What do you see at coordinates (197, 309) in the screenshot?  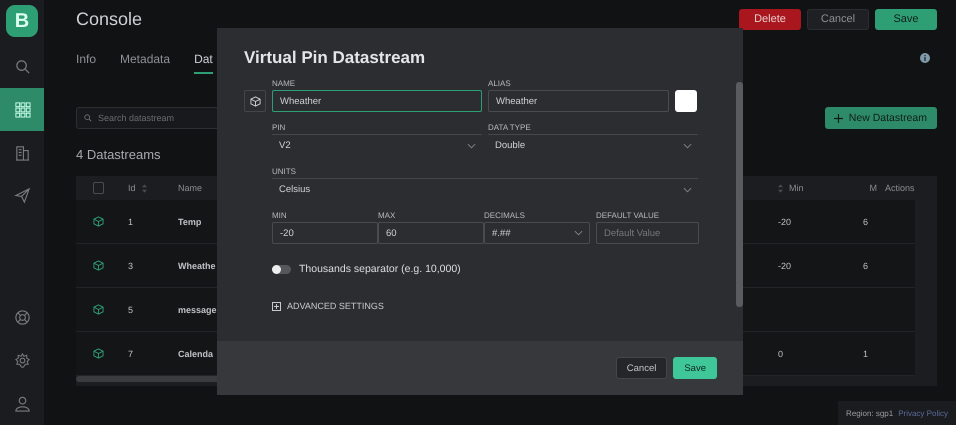 I see `table-cell: message` at bounding box center [197, 309].